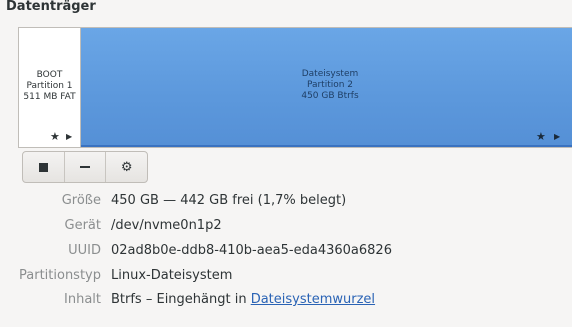 The width and height of the screenshot is (572, 327). I want to click on settings-button: ⚙, so click(126, 167).